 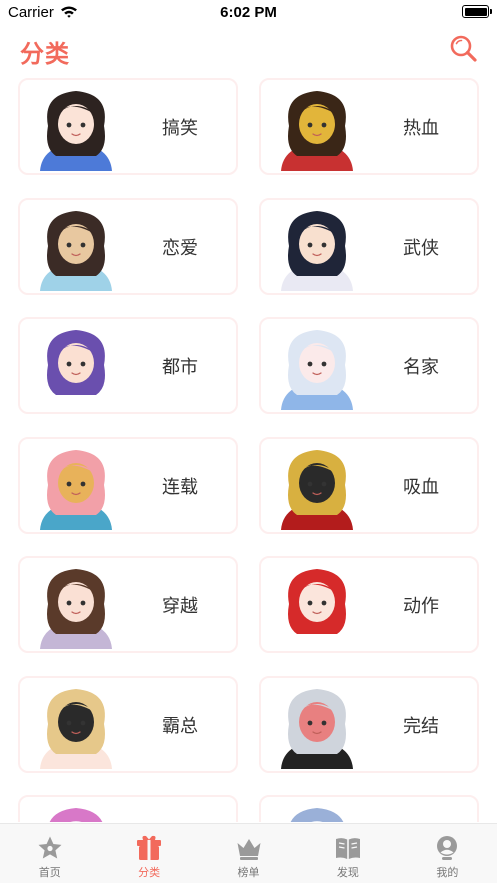 What do you see at coordinates (369, 126) in the screenshot?
I see `category-card: 热血` at bounding box center [369, 126].